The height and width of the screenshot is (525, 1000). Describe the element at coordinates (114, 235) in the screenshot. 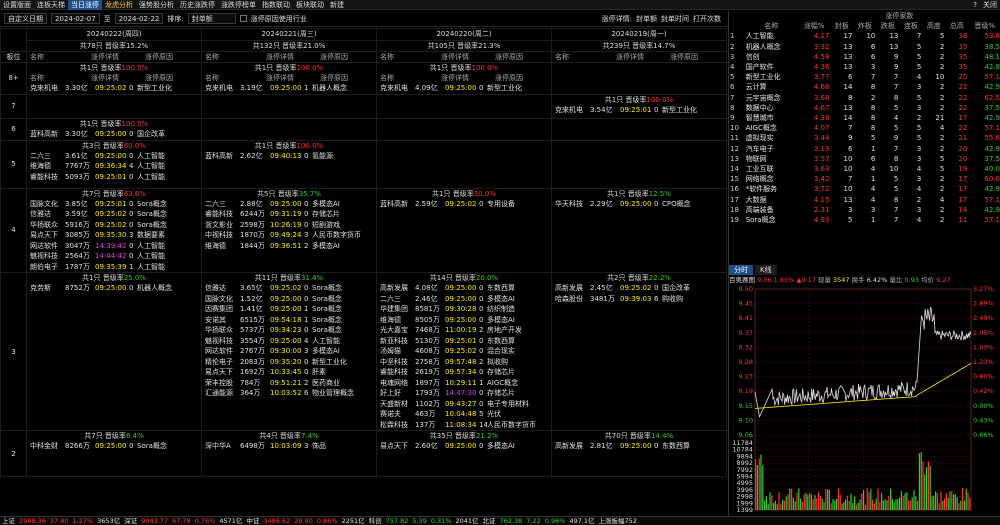

I see `stock-row: 易点天下 3085万 09:35:30 3 数据要素` at that location.